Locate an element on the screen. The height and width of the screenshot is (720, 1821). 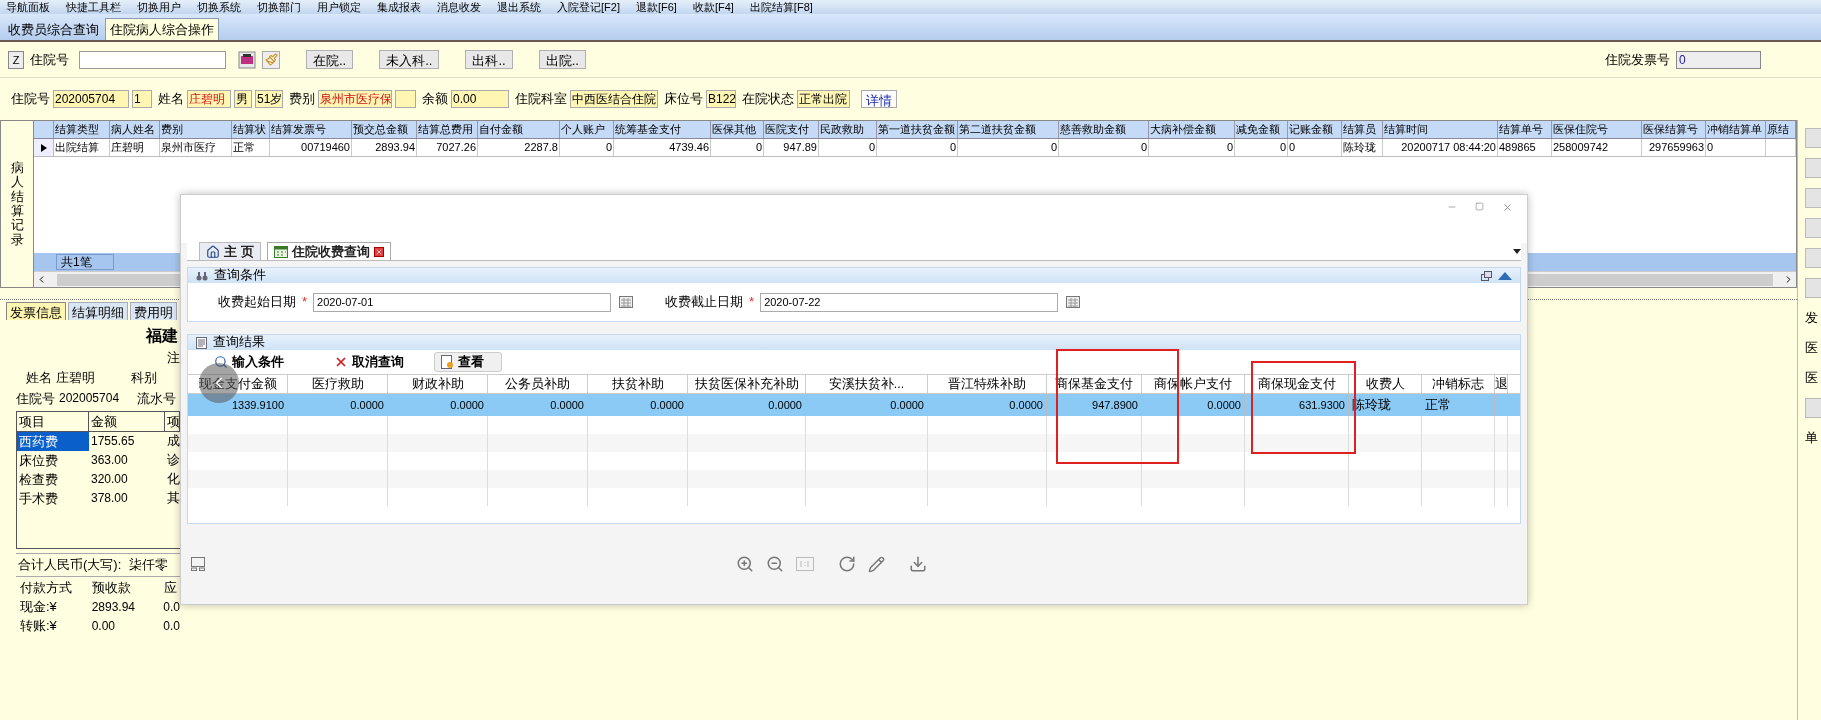
tab: 住院收费查询 is located at coordinates (328, 251).